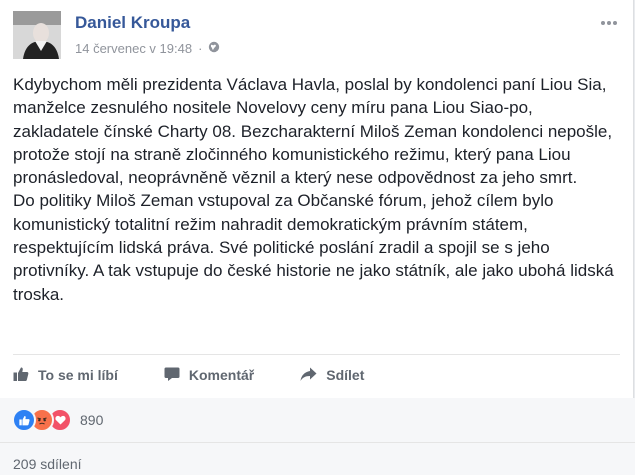  What do you see at coordinates (133, 48) in the screenshot?
I see `post-timestamp: 14 červenec v 19:48` at bounding box center [133, 48].